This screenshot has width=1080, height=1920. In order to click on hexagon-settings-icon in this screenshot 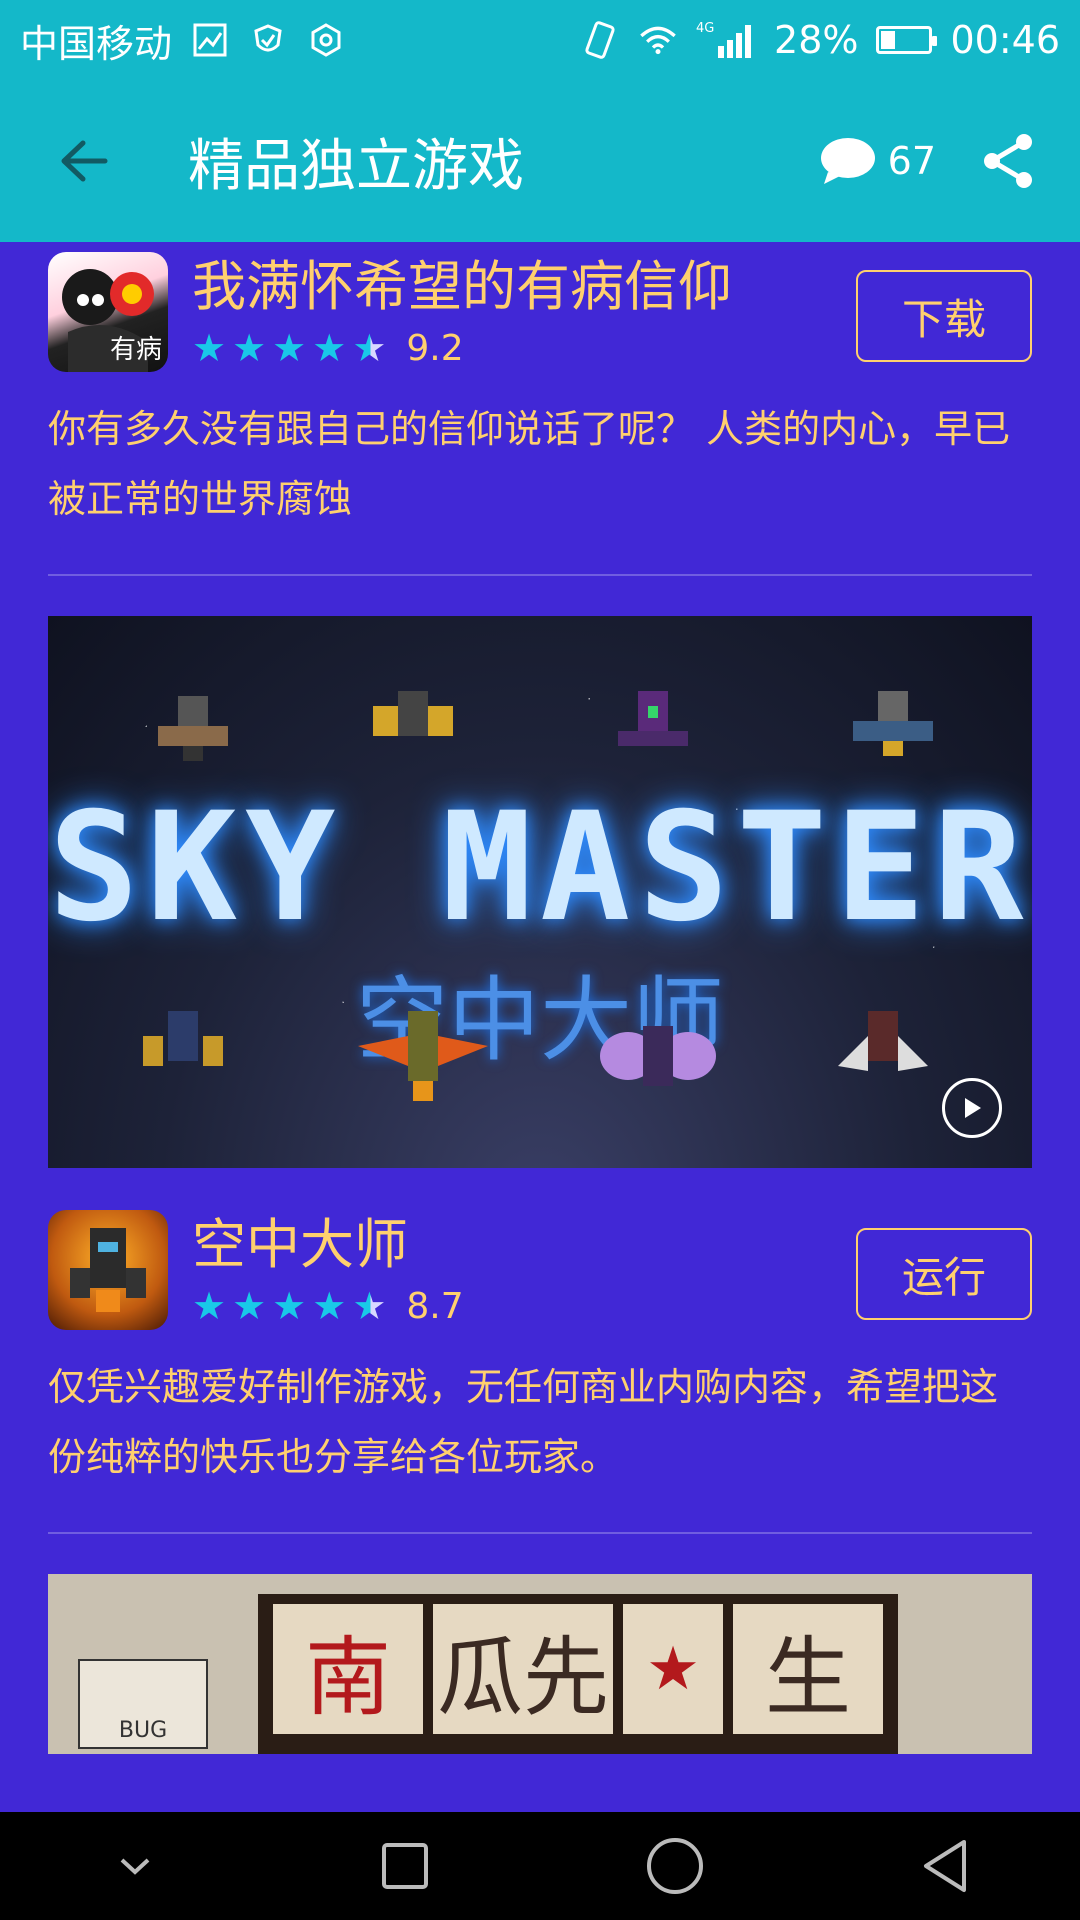, I will do `click(326, 40)`.